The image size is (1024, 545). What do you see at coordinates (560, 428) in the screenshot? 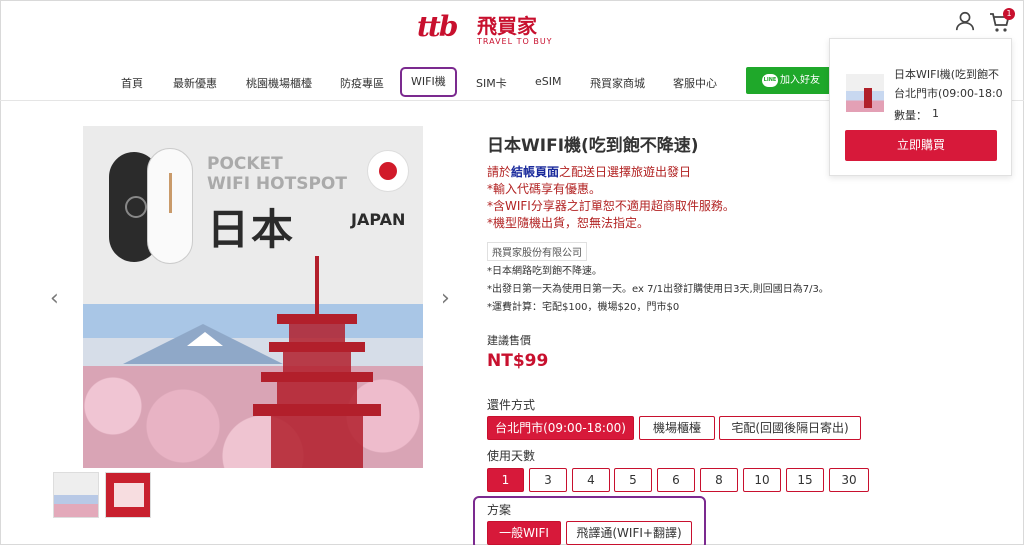
I see `return-option-taipei-store: 台北門市(09:00-18:00)` at bounding box center [560, 428].